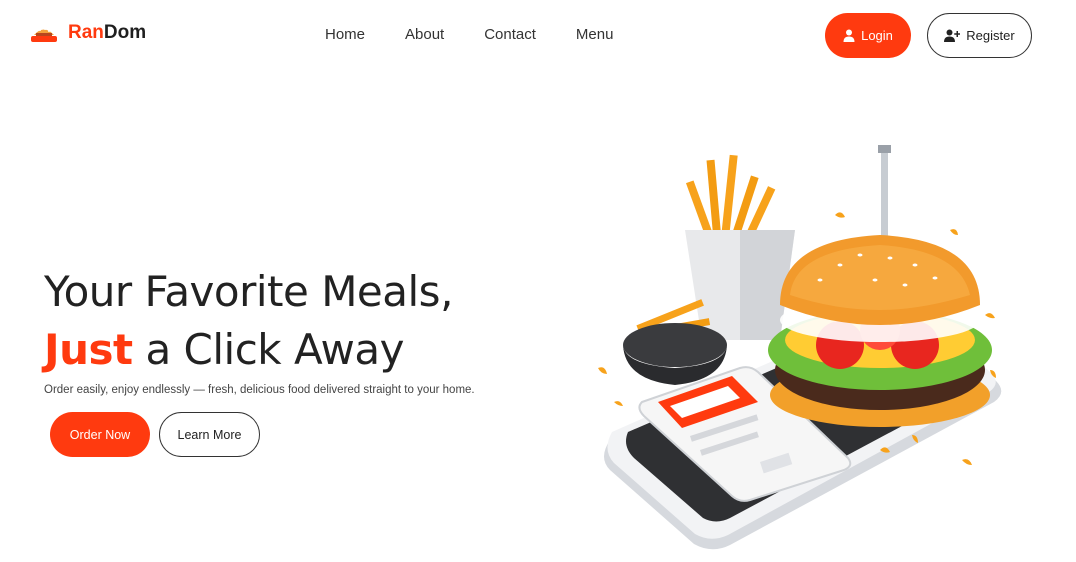  I want to click on nav-link-menu: Menu, so click(595, 34).